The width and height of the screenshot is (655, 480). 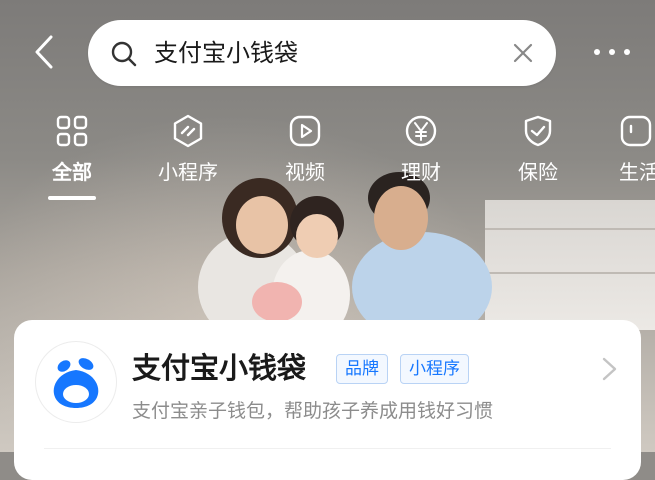 What do you see at coordinates (124, 54) in the screenshot?
I see `search-icon` at bounding box center [124, 54].